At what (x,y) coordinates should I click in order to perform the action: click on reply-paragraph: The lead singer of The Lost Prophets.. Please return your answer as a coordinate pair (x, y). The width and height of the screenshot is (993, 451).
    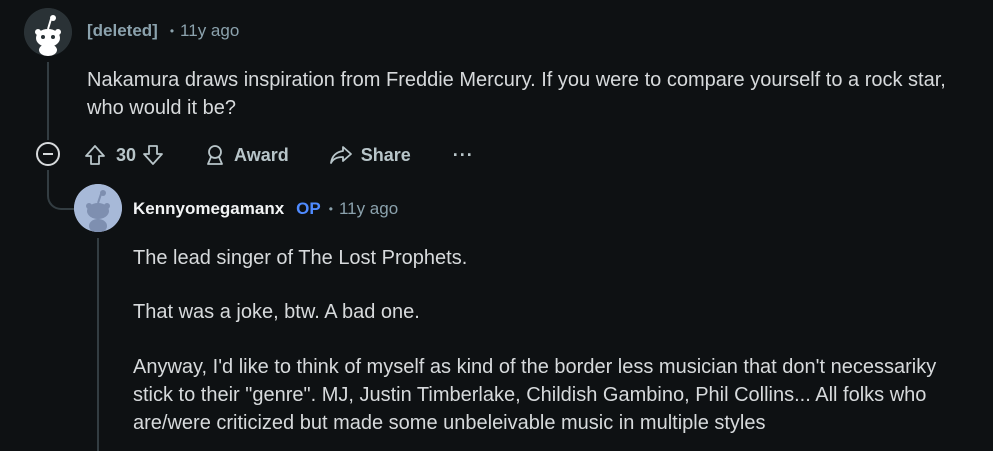
    Looking at the image, I should click on (300, 258).